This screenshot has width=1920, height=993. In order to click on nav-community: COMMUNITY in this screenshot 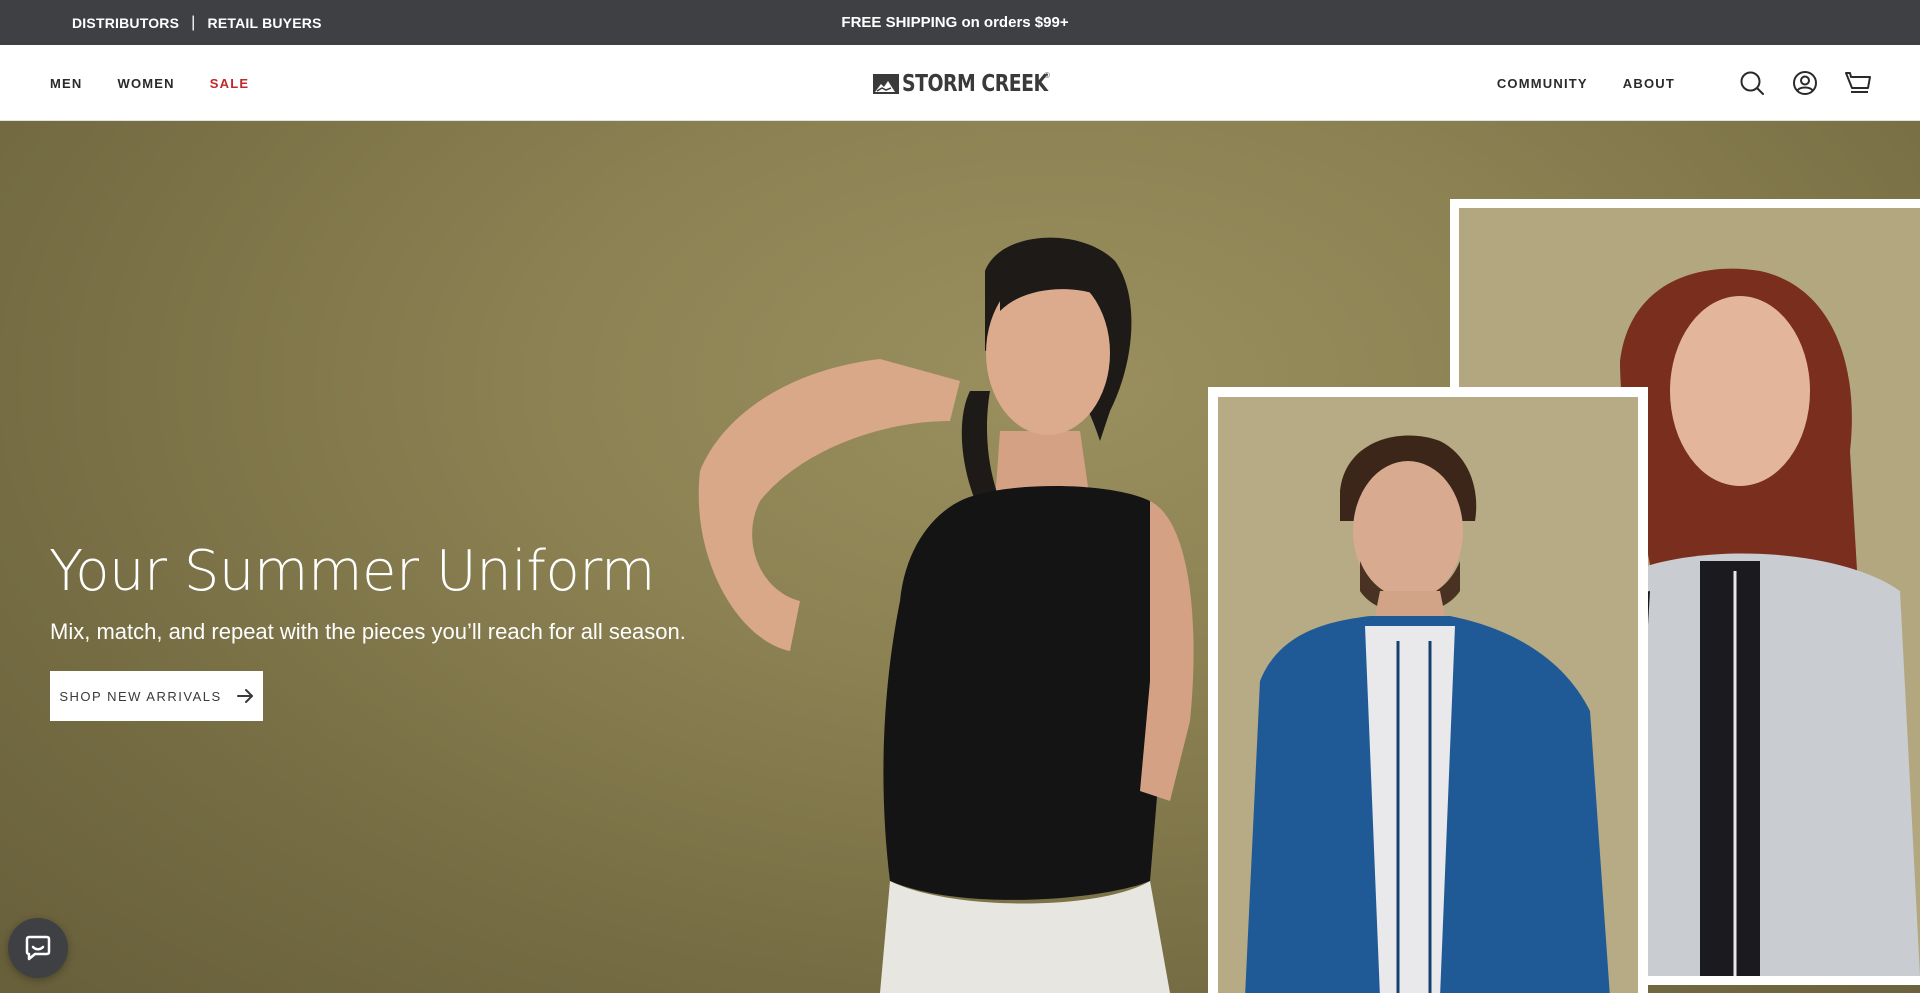, I will do `click(1542, 83)`.